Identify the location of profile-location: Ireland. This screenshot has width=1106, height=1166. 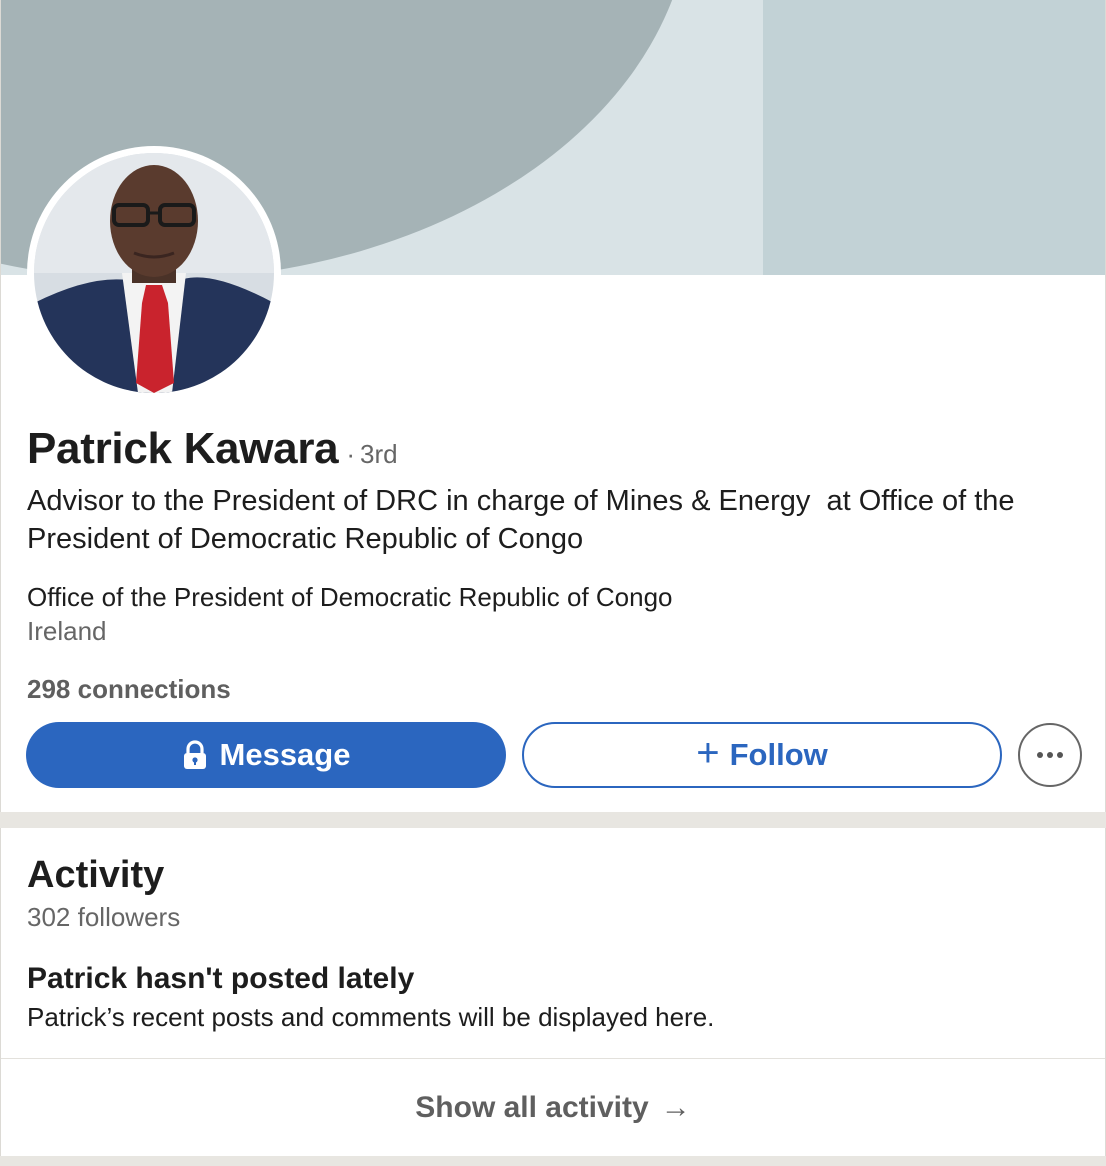
(67, 631).